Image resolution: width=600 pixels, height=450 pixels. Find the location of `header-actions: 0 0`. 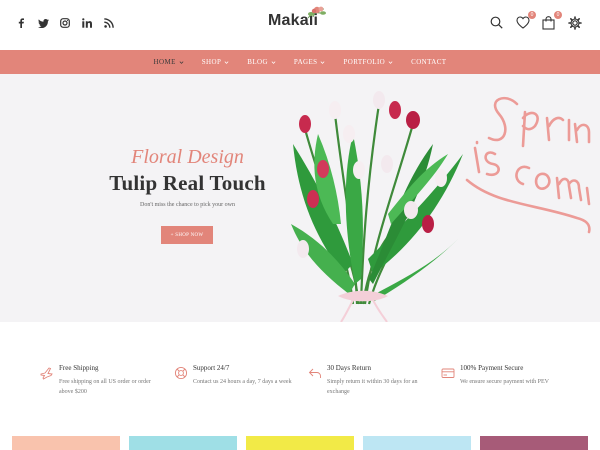

header-actions: 0 0 is located at coordinates (536, 20).